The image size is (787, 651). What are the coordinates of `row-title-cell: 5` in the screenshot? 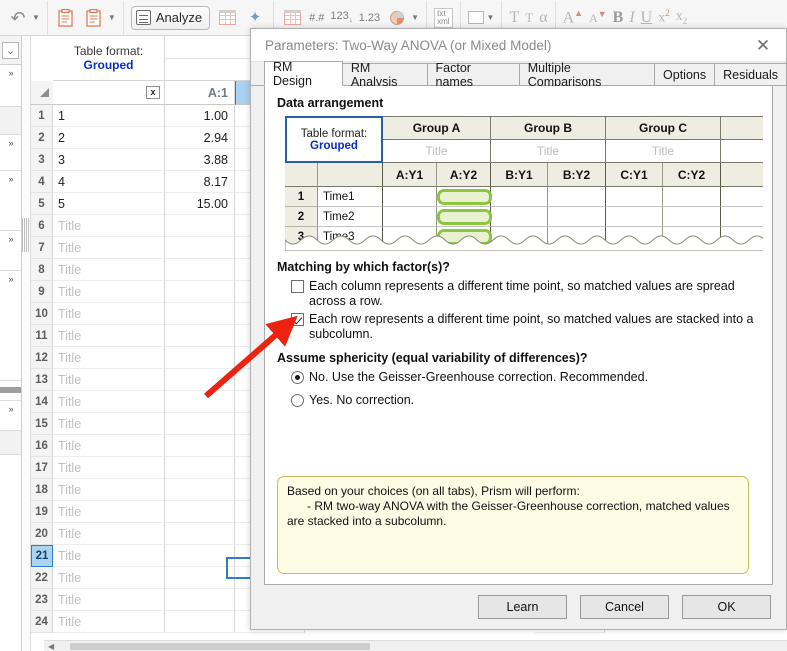 It's located at (109, 204).